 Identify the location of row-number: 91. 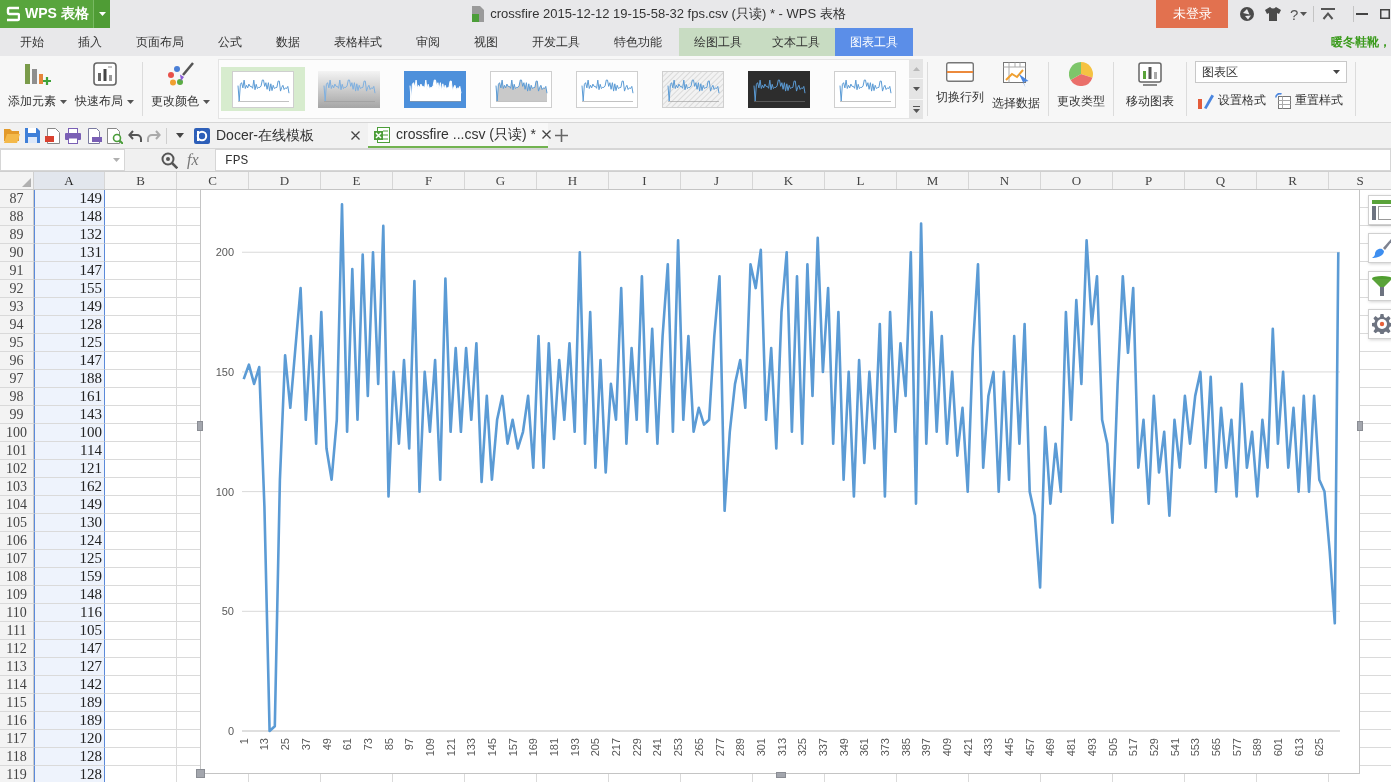
(17, 271).